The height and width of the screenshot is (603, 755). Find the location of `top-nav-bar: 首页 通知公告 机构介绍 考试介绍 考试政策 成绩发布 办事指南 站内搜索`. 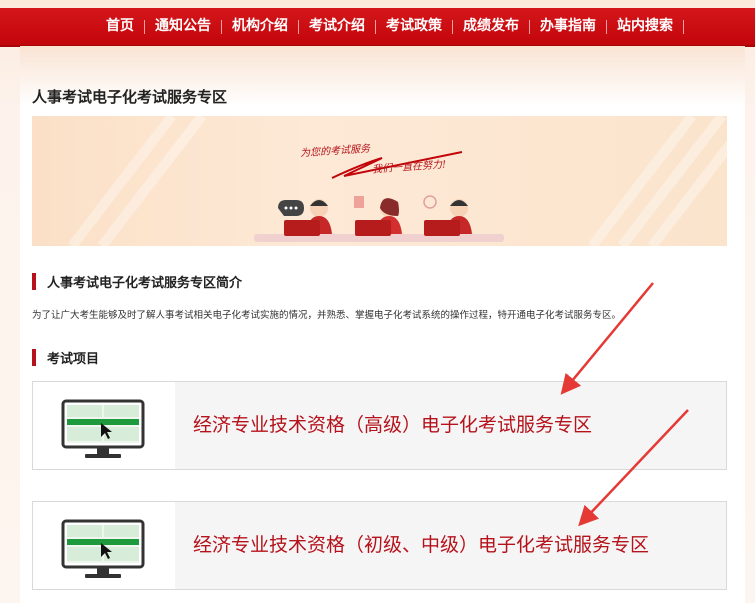

top-nav-bar: 首页 通知公告 机构介绍 考试介绍 考试政策 成绩发布 办事指南 站内搜索 is located at coordinates (377, 27).